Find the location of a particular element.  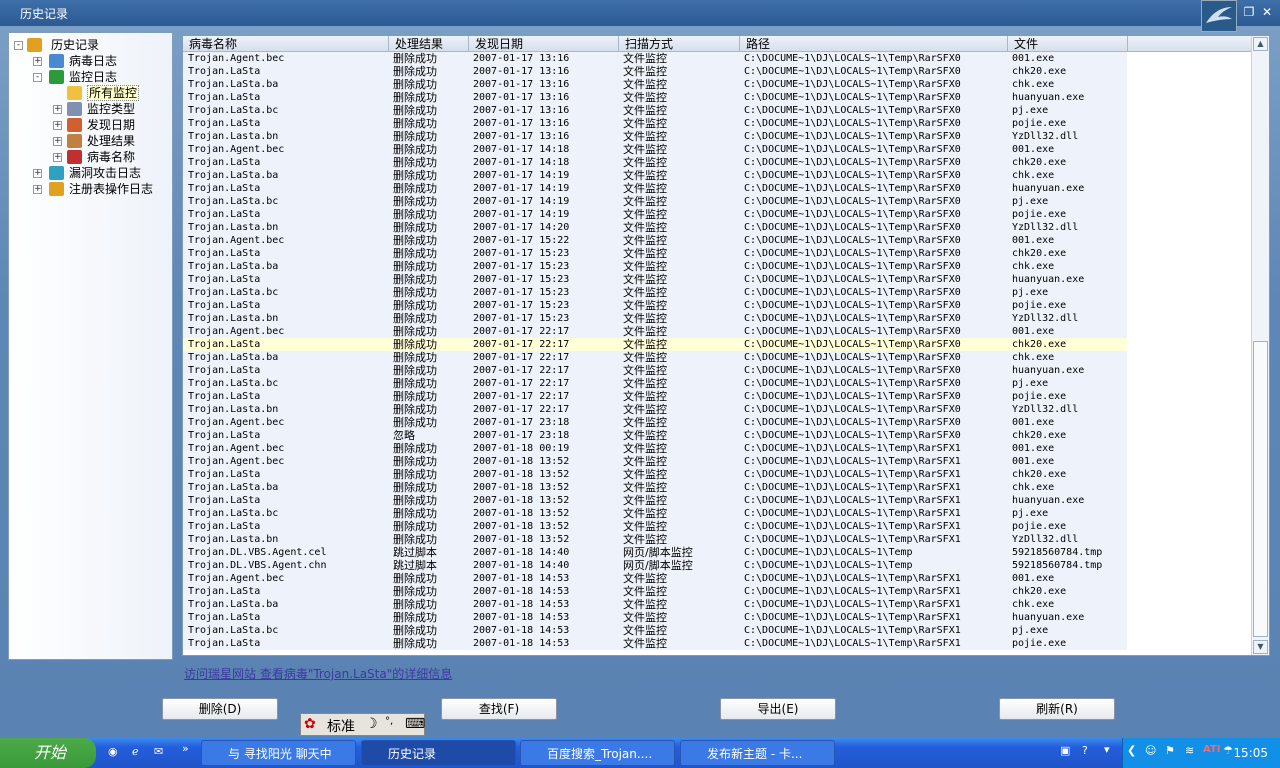

tree-item: 注册表操作日志 is located at coordinates (111, 189).